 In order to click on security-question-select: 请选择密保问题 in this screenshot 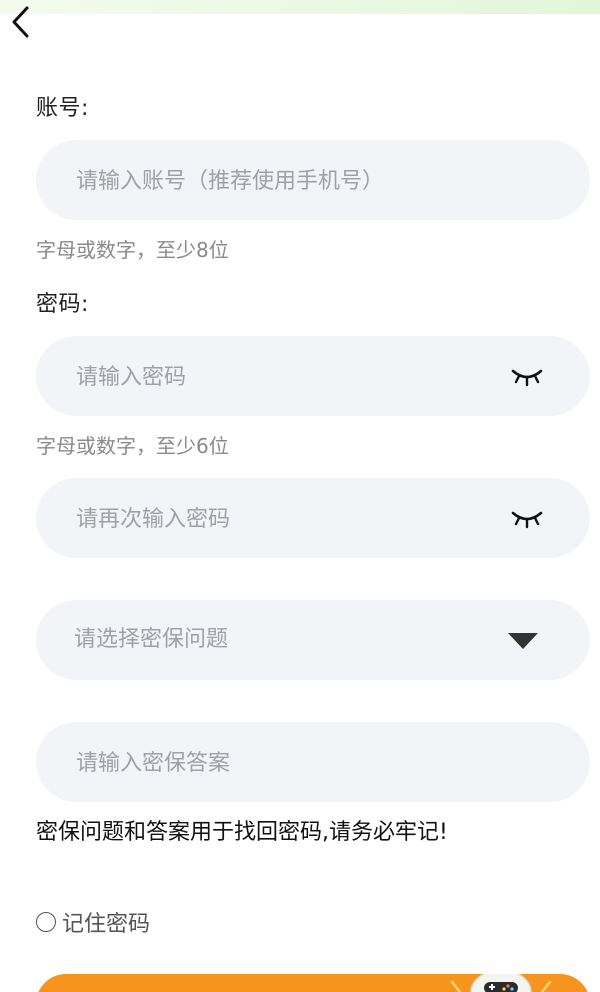, I will do `click(313, 640)`.